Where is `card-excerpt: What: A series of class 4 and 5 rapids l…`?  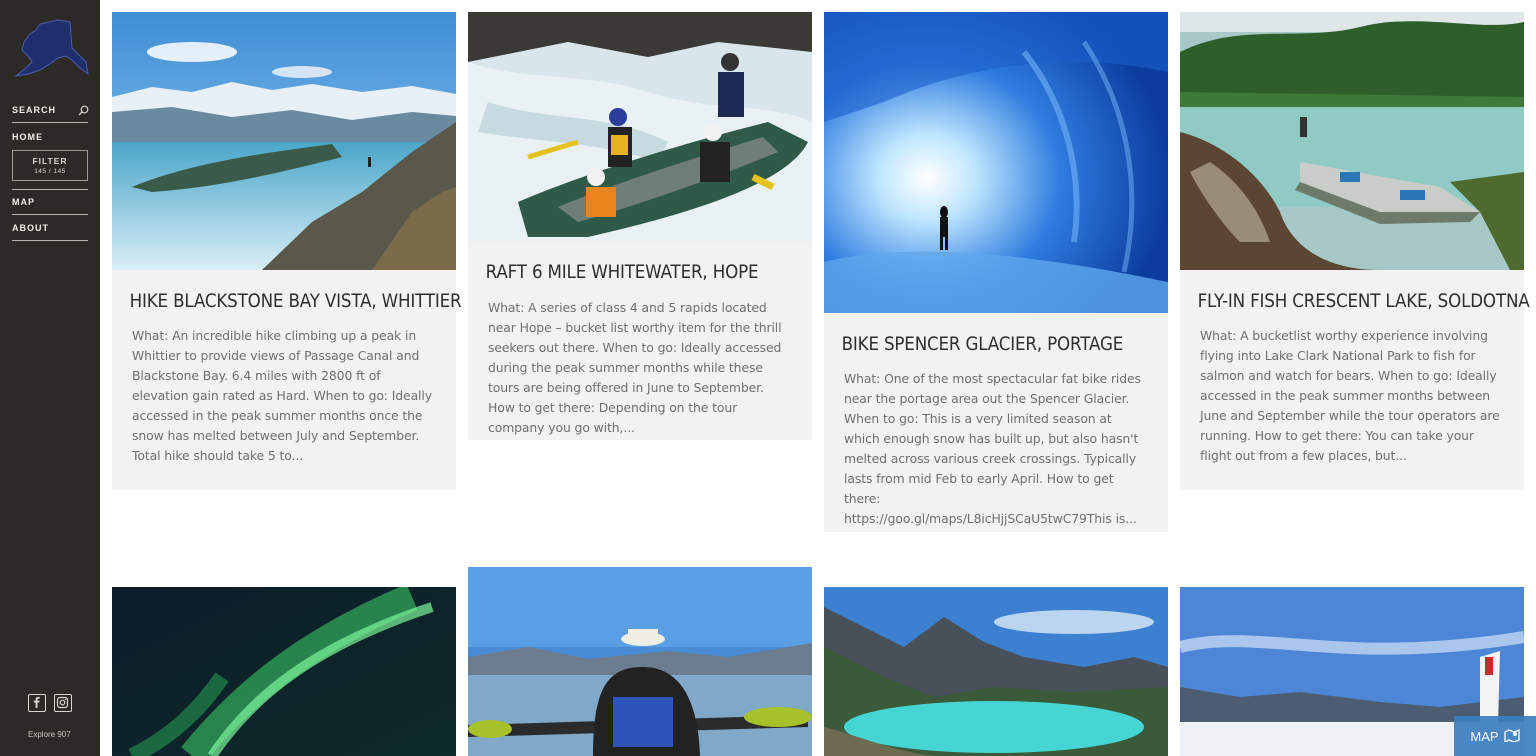 card-excerpt: What: A series of class 4 and 5 rapids l… is located at coordinates (635, 367).